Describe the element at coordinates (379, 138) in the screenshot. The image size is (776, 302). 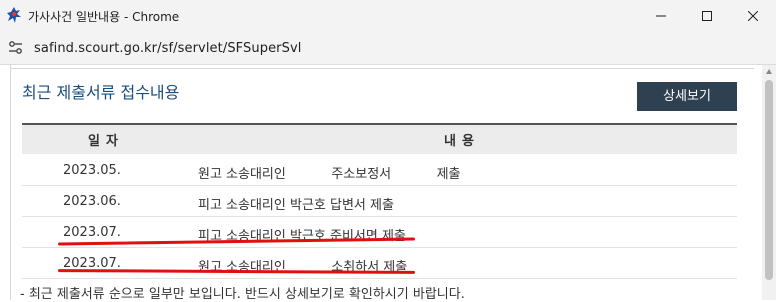
I see `table-header` at that location.